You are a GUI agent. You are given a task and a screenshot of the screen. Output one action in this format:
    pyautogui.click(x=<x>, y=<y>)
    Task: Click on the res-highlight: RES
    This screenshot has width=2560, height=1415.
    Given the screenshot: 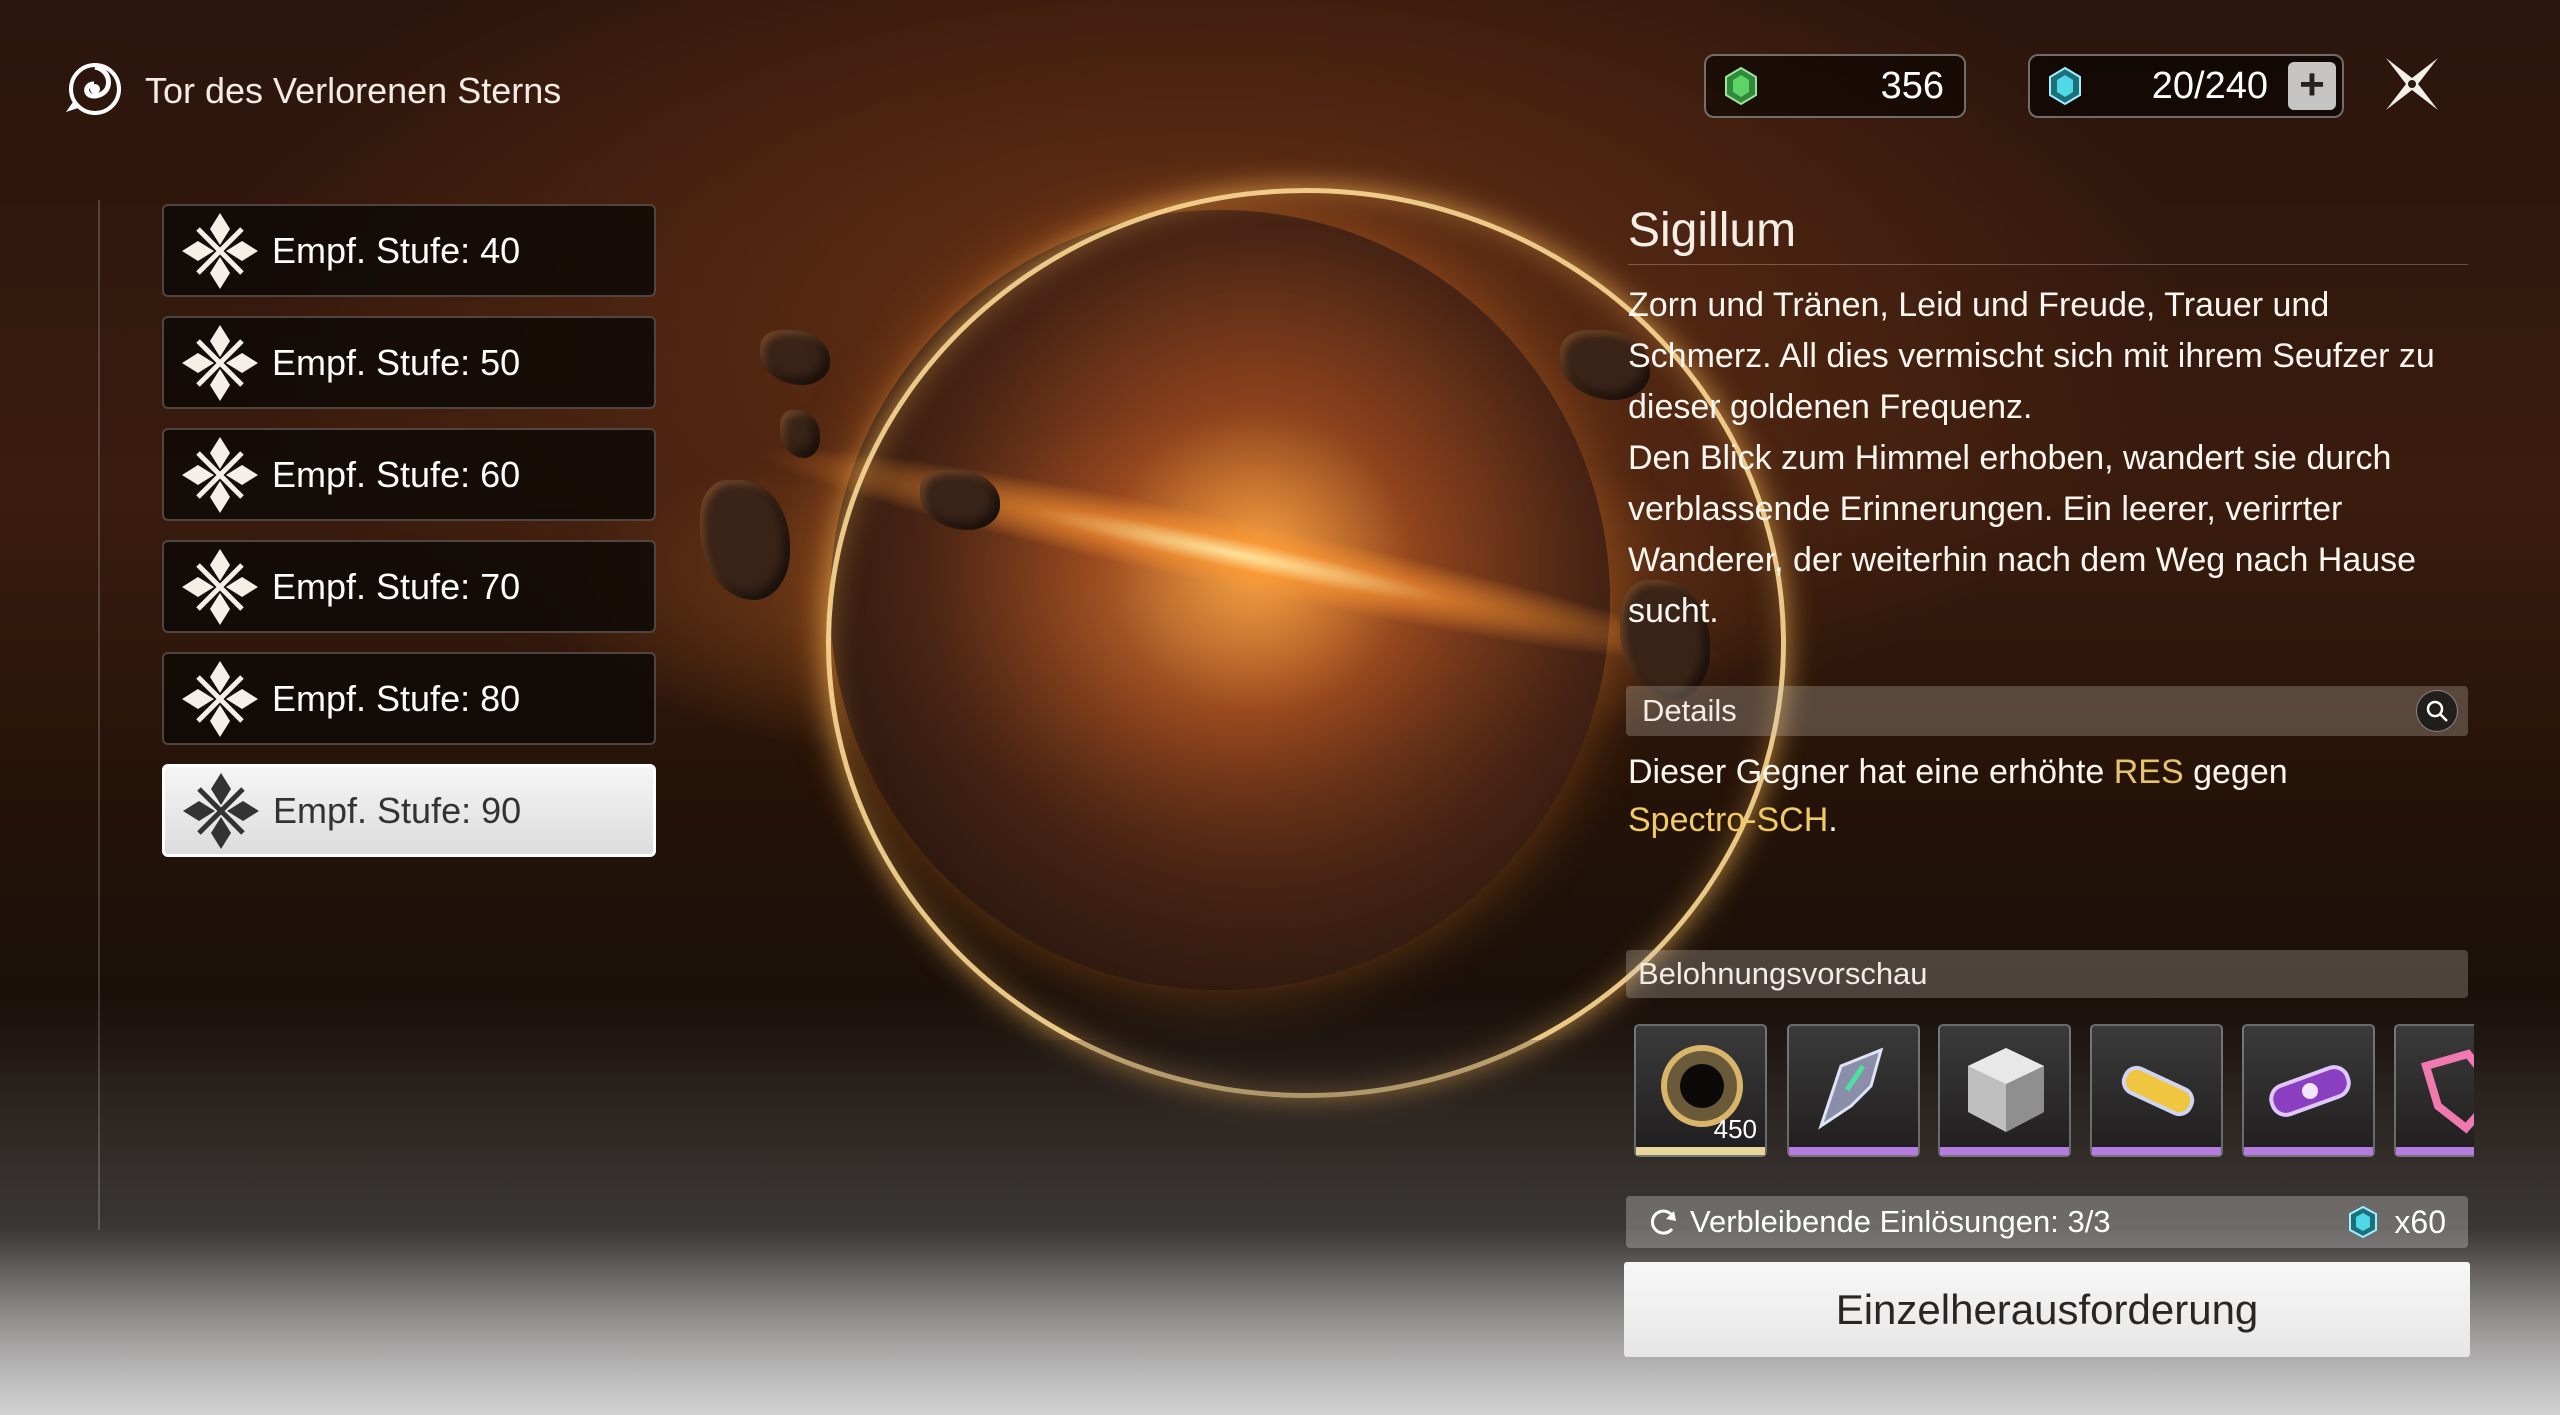 What is the action you would take?
    pyautogui.click(x=2148, y=772)
    